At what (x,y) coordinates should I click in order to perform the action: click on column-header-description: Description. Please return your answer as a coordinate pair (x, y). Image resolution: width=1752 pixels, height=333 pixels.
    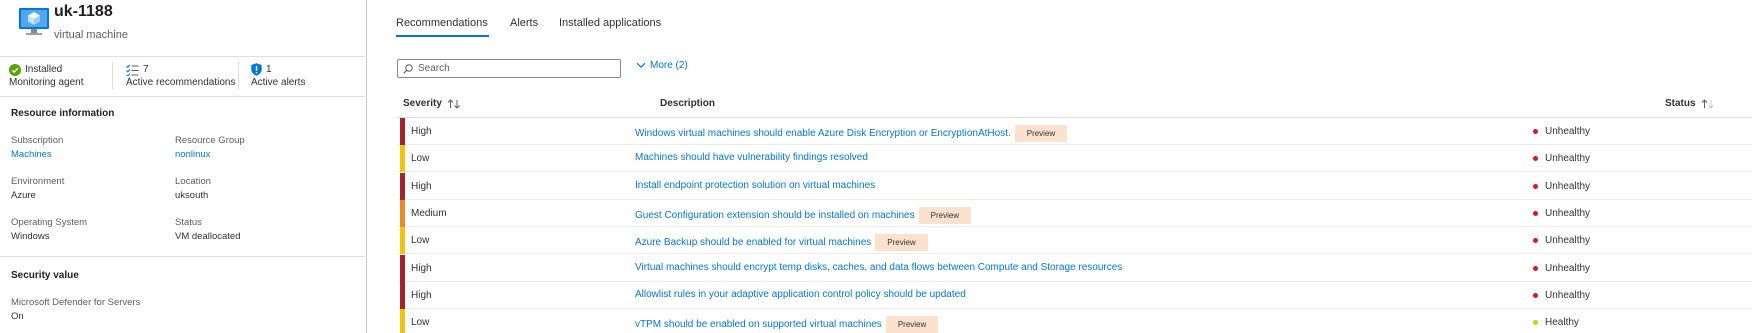
    Looking at the image, I should click on (687, 103).